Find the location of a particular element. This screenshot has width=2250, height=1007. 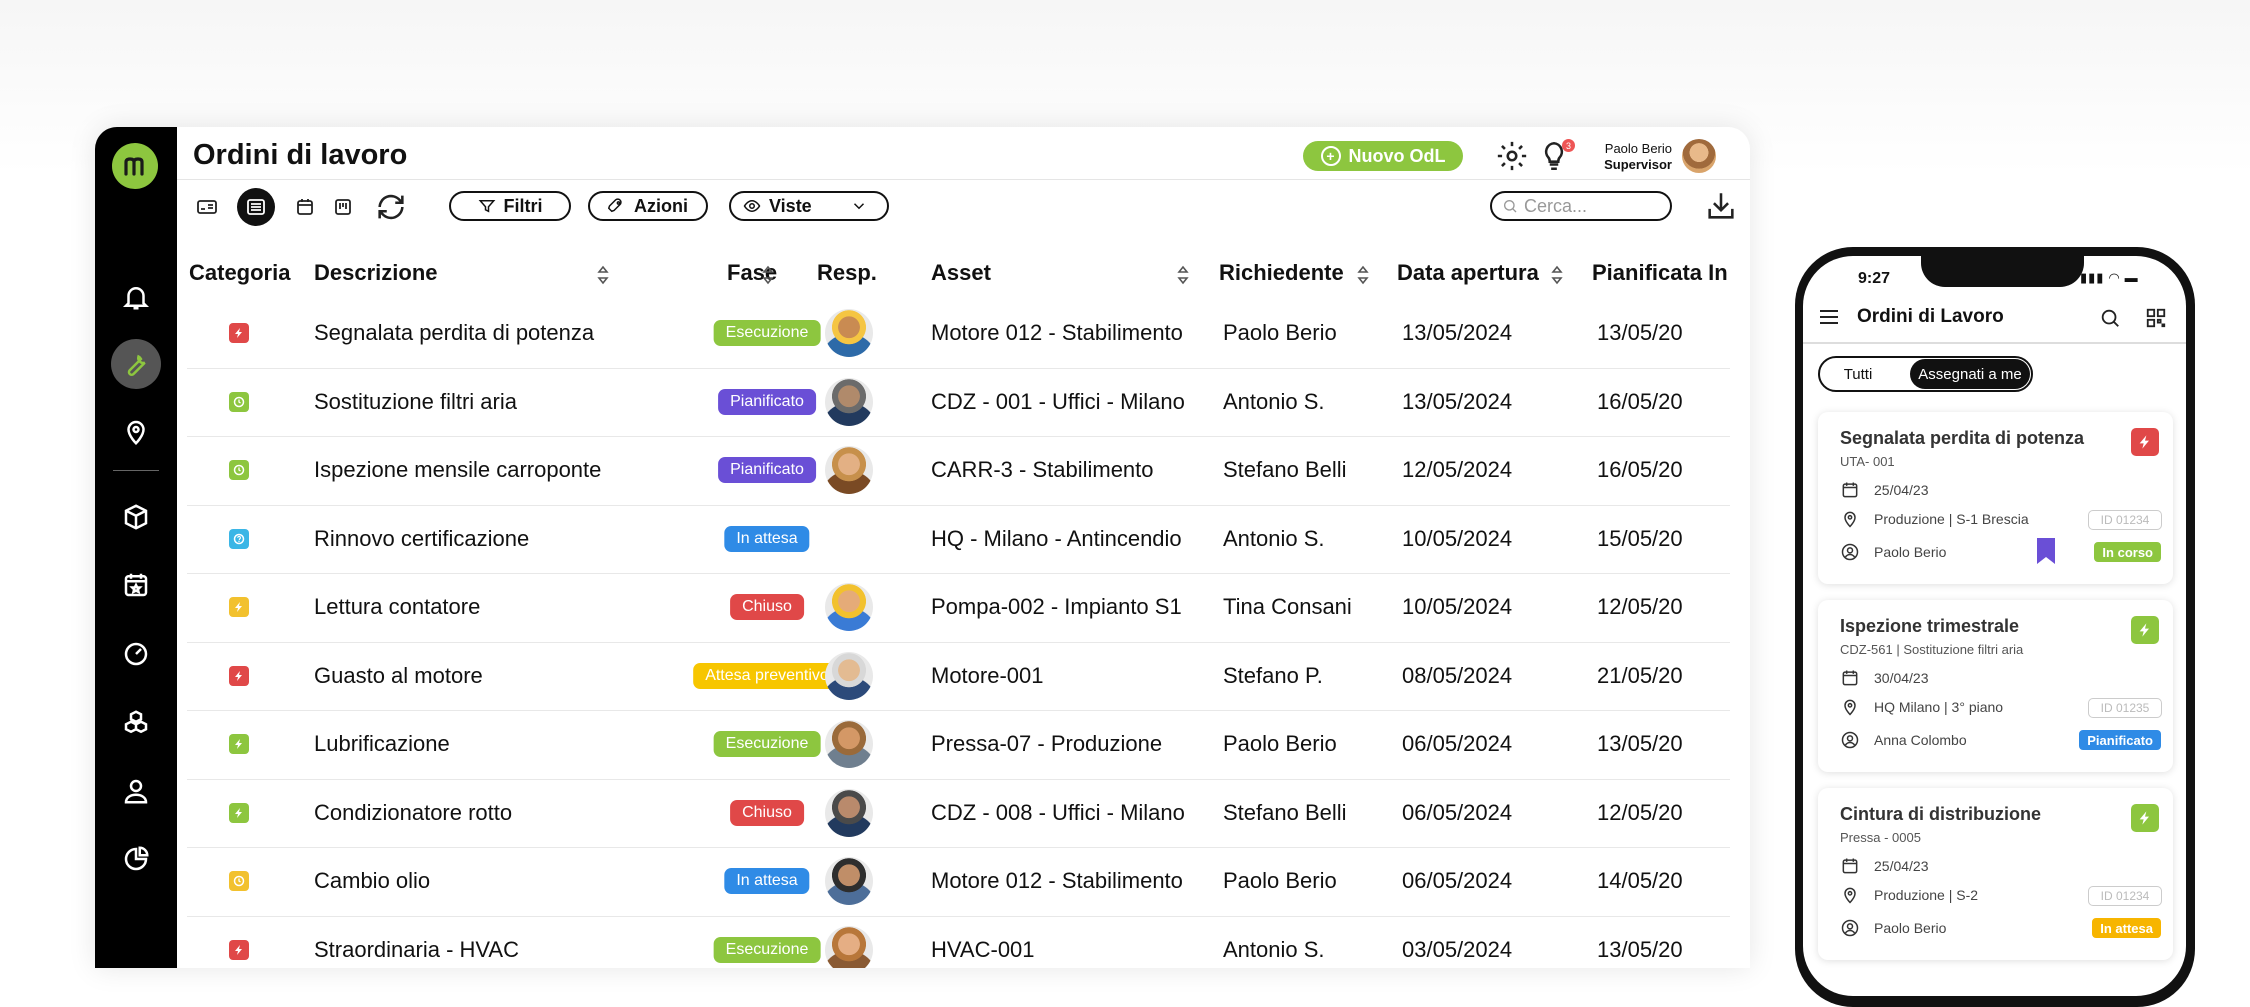

sidebar-item-reports is located at coordinates (136, 859).